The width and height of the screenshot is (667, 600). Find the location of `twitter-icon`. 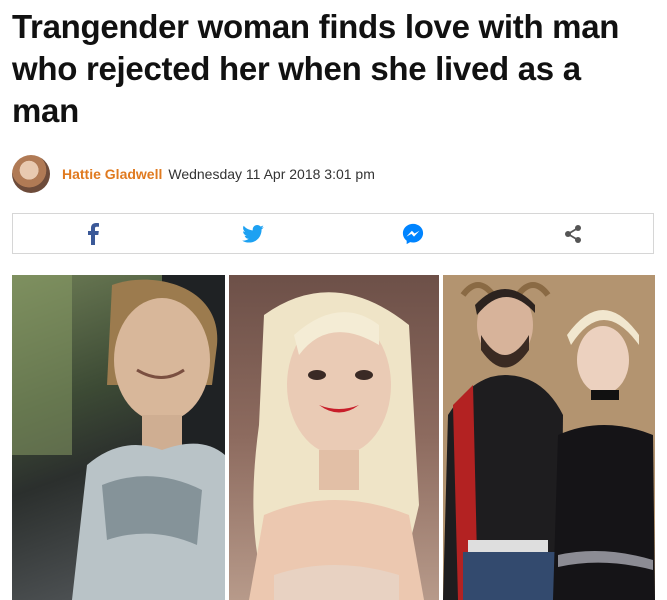

twitter-icon is located at coordinates (253, 233).